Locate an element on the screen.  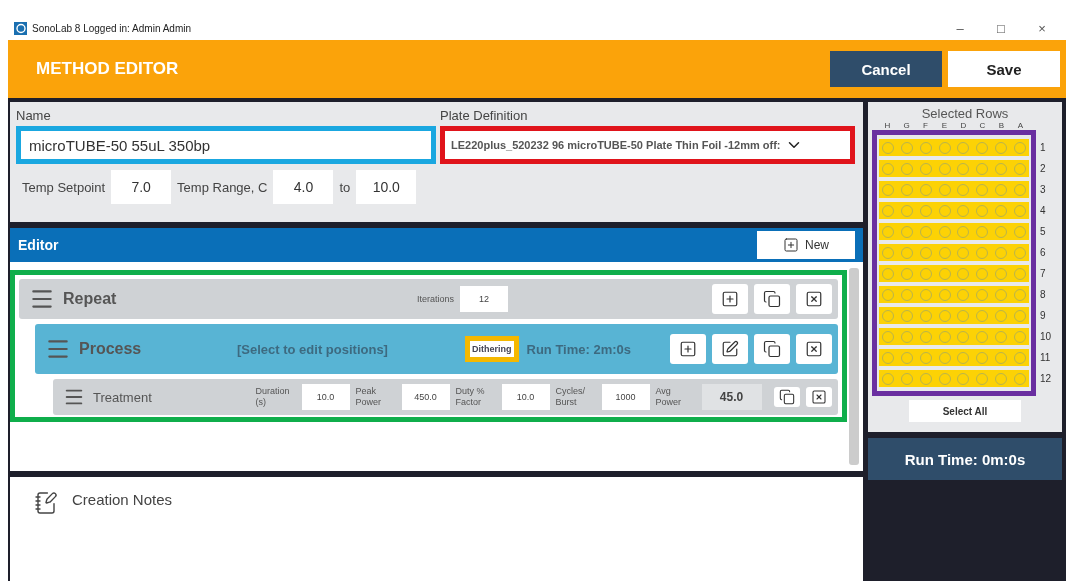
field-label: Duration (s) is located at coordinates (273, 397).